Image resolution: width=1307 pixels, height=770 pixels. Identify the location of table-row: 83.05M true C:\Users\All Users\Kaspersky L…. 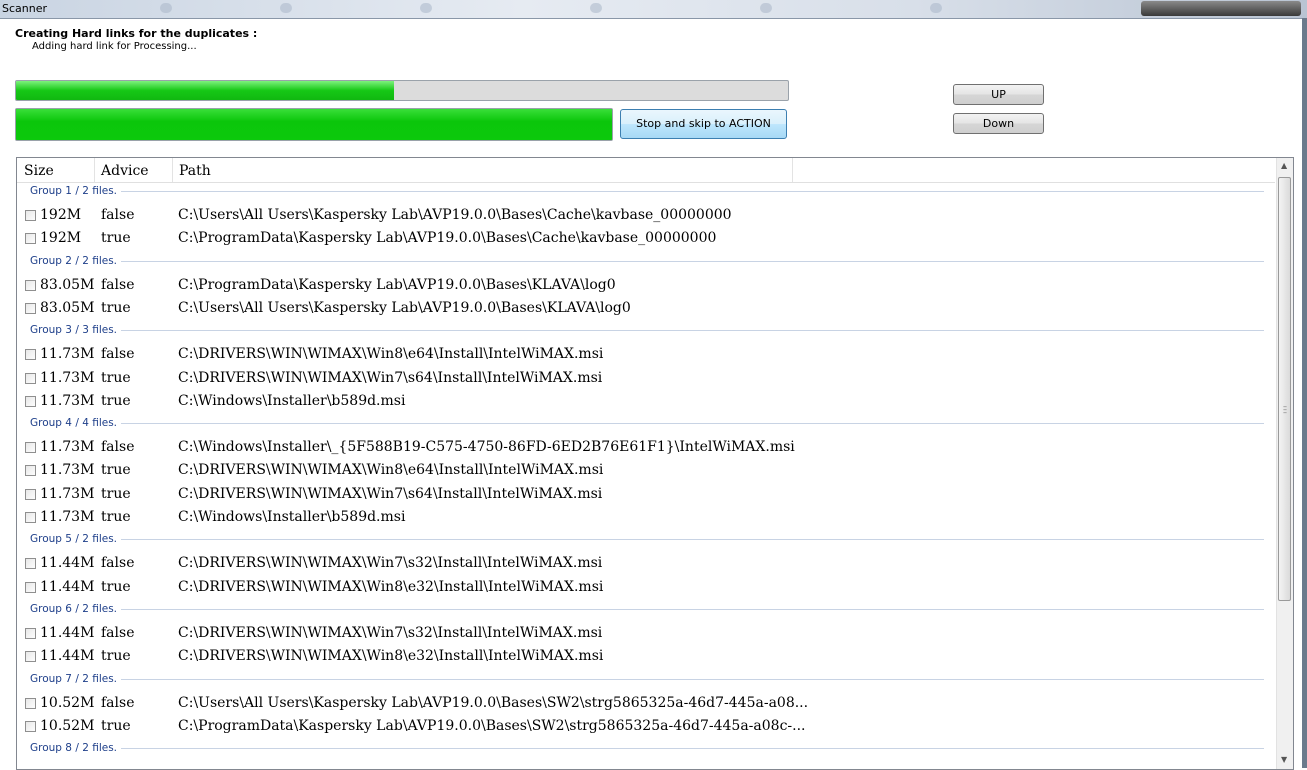
(646, 309).